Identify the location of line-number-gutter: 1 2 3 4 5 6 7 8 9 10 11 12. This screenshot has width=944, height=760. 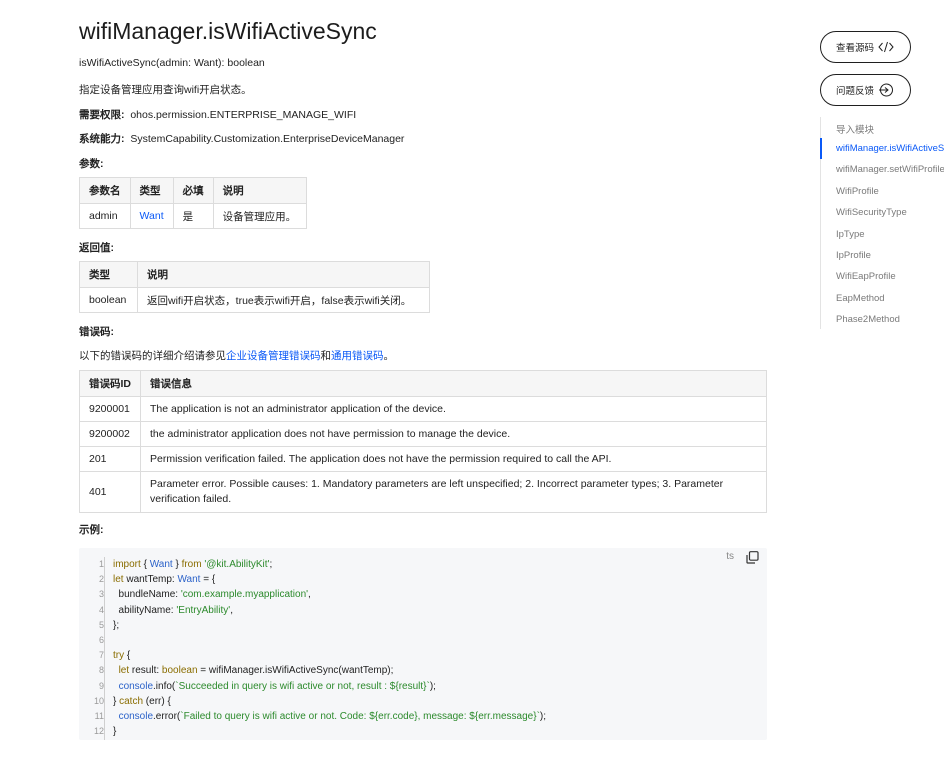
(91, 648).